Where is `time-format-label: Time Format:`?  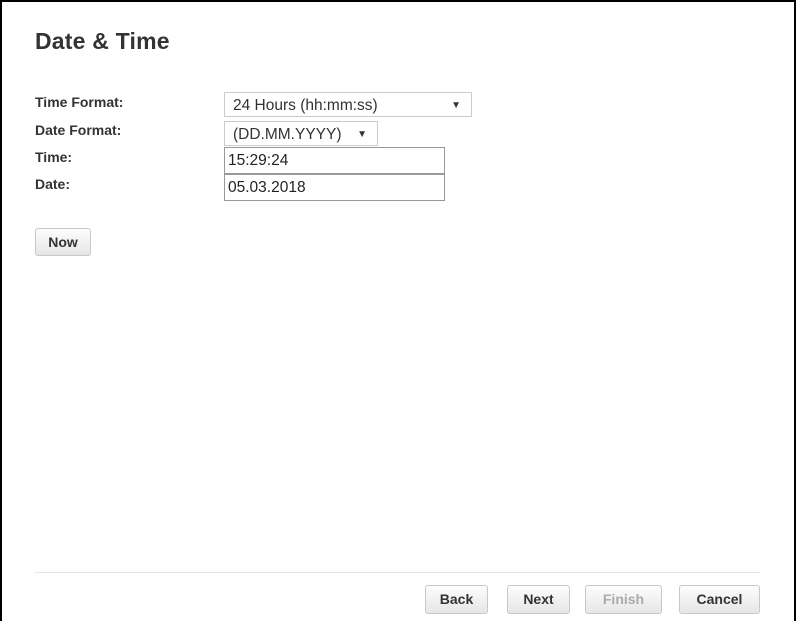 time-format-label: Time Format: is located at coordinates (79, 102).